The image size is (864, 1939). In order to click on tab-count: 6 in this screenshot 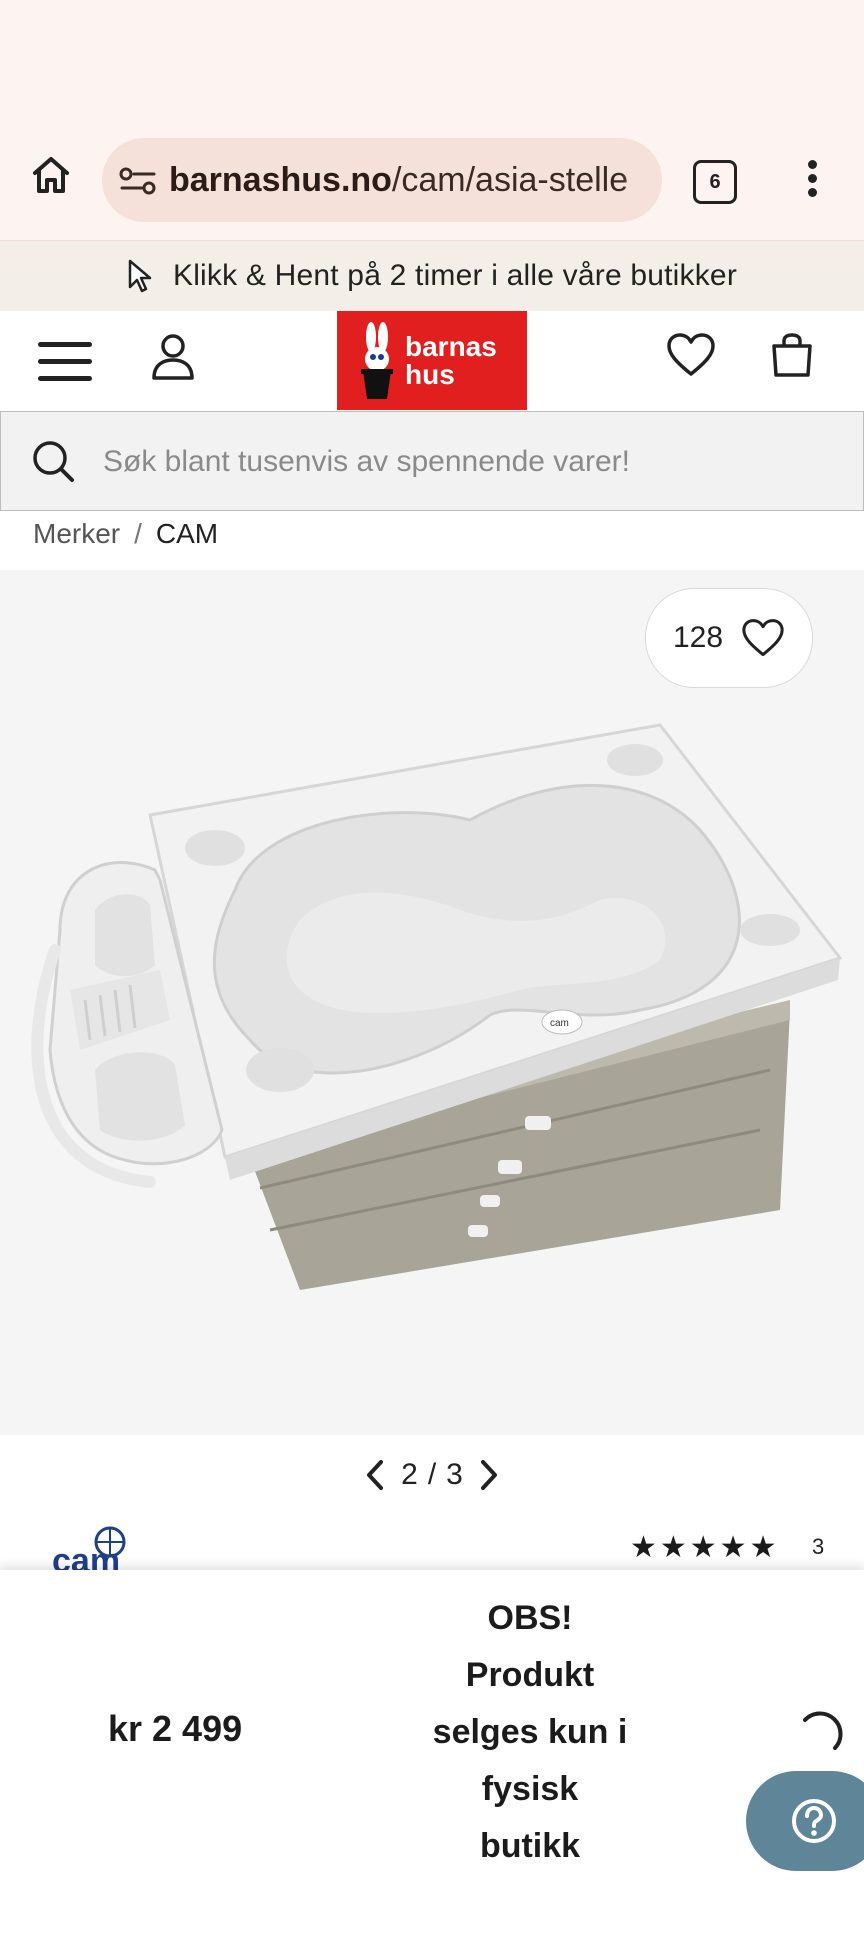, I will do `click(715, 181)`.